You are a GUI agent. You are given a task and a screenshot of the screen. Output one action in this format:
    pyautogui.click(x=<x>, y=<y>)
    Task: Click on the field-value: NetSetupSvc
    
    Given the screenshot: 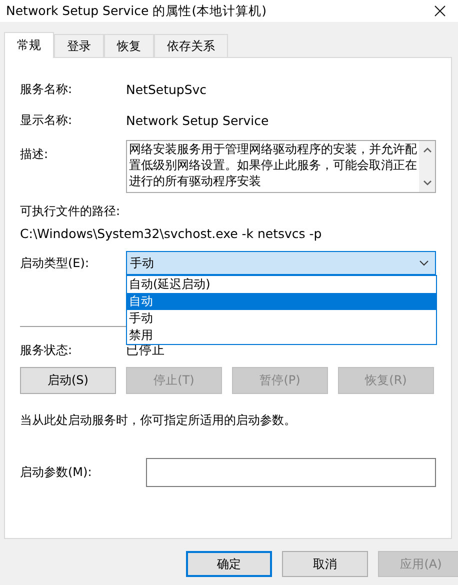 What is the action you would take?
    pyautogui.click(x=166, y=89)
    